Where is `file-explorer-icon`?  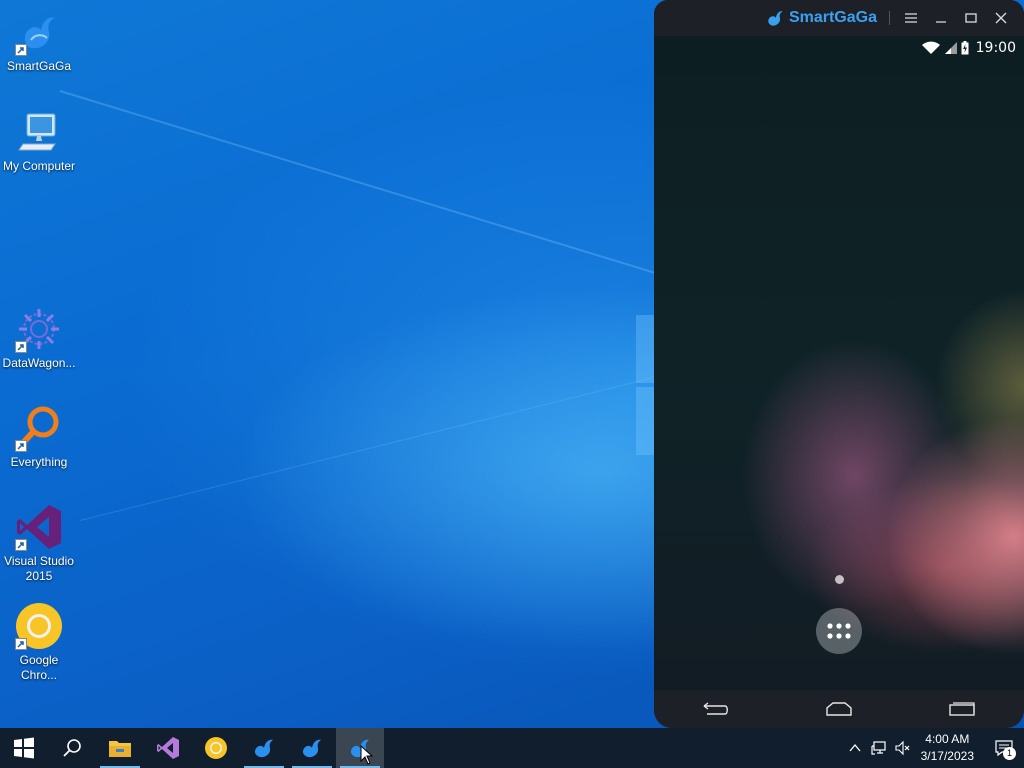 file-explorer-icon is located at coordinates (120, 749).